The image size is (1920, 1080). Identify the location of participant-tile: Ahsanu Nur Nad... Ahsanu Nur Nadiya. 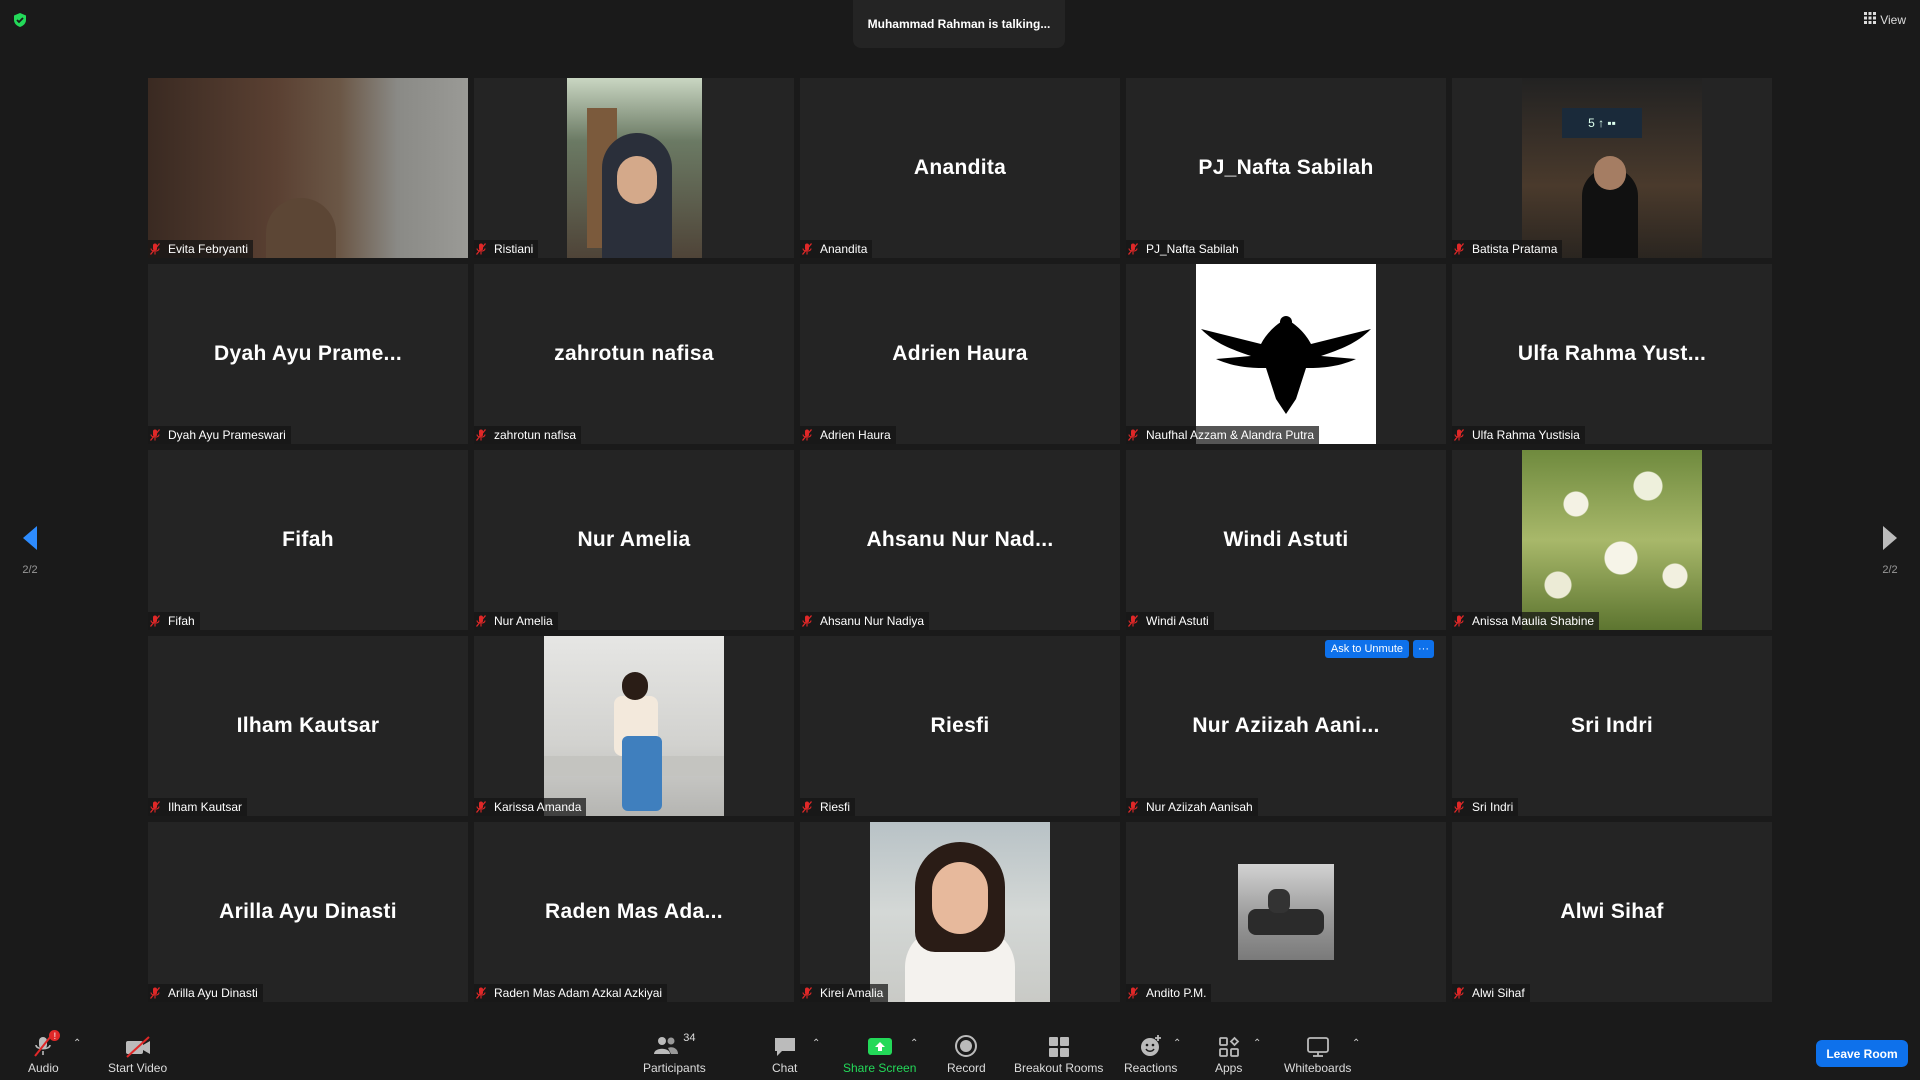
(960, 540).